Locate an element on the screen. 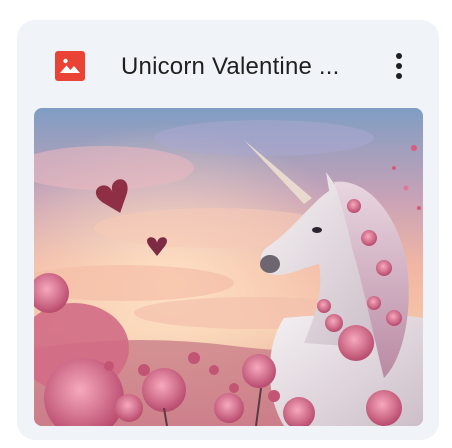 This screenshot has width=452, height=448. more-options-button is located at coordinates (399, 66).